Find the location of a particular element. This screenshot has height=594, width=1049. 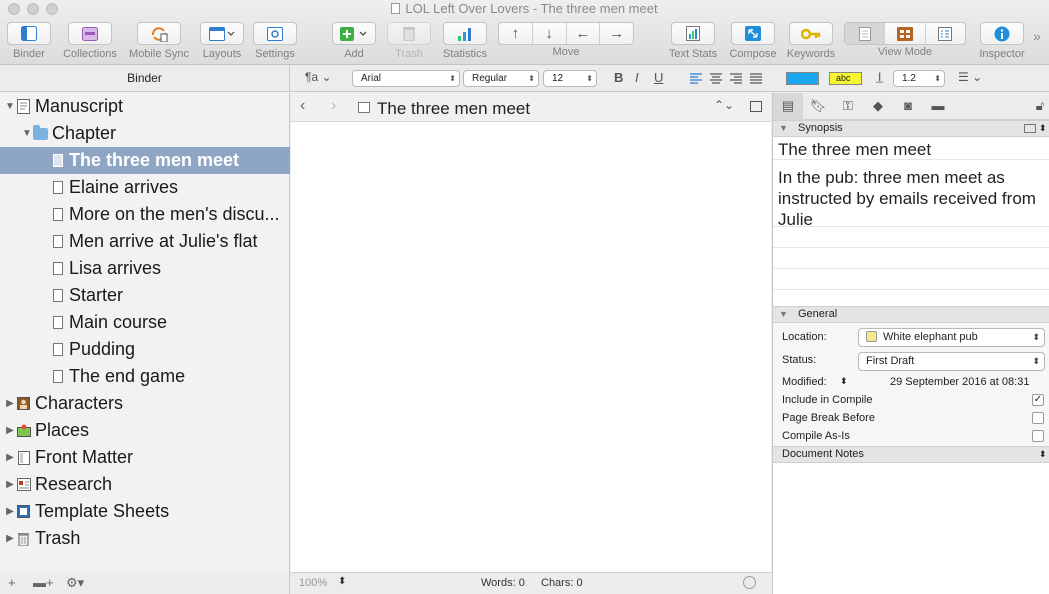

binder-item: The end game is located at coordinates (145, 376).